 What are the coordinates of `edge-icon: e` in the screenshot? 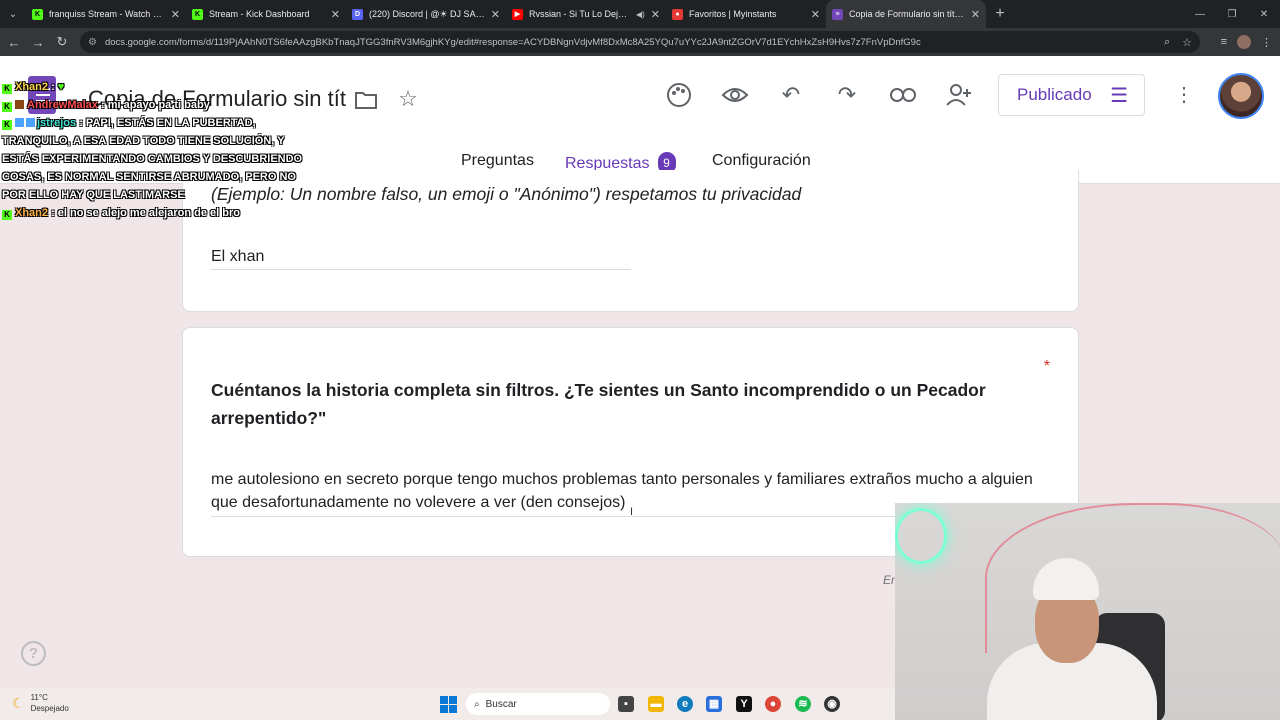 It's located at (685, 704).